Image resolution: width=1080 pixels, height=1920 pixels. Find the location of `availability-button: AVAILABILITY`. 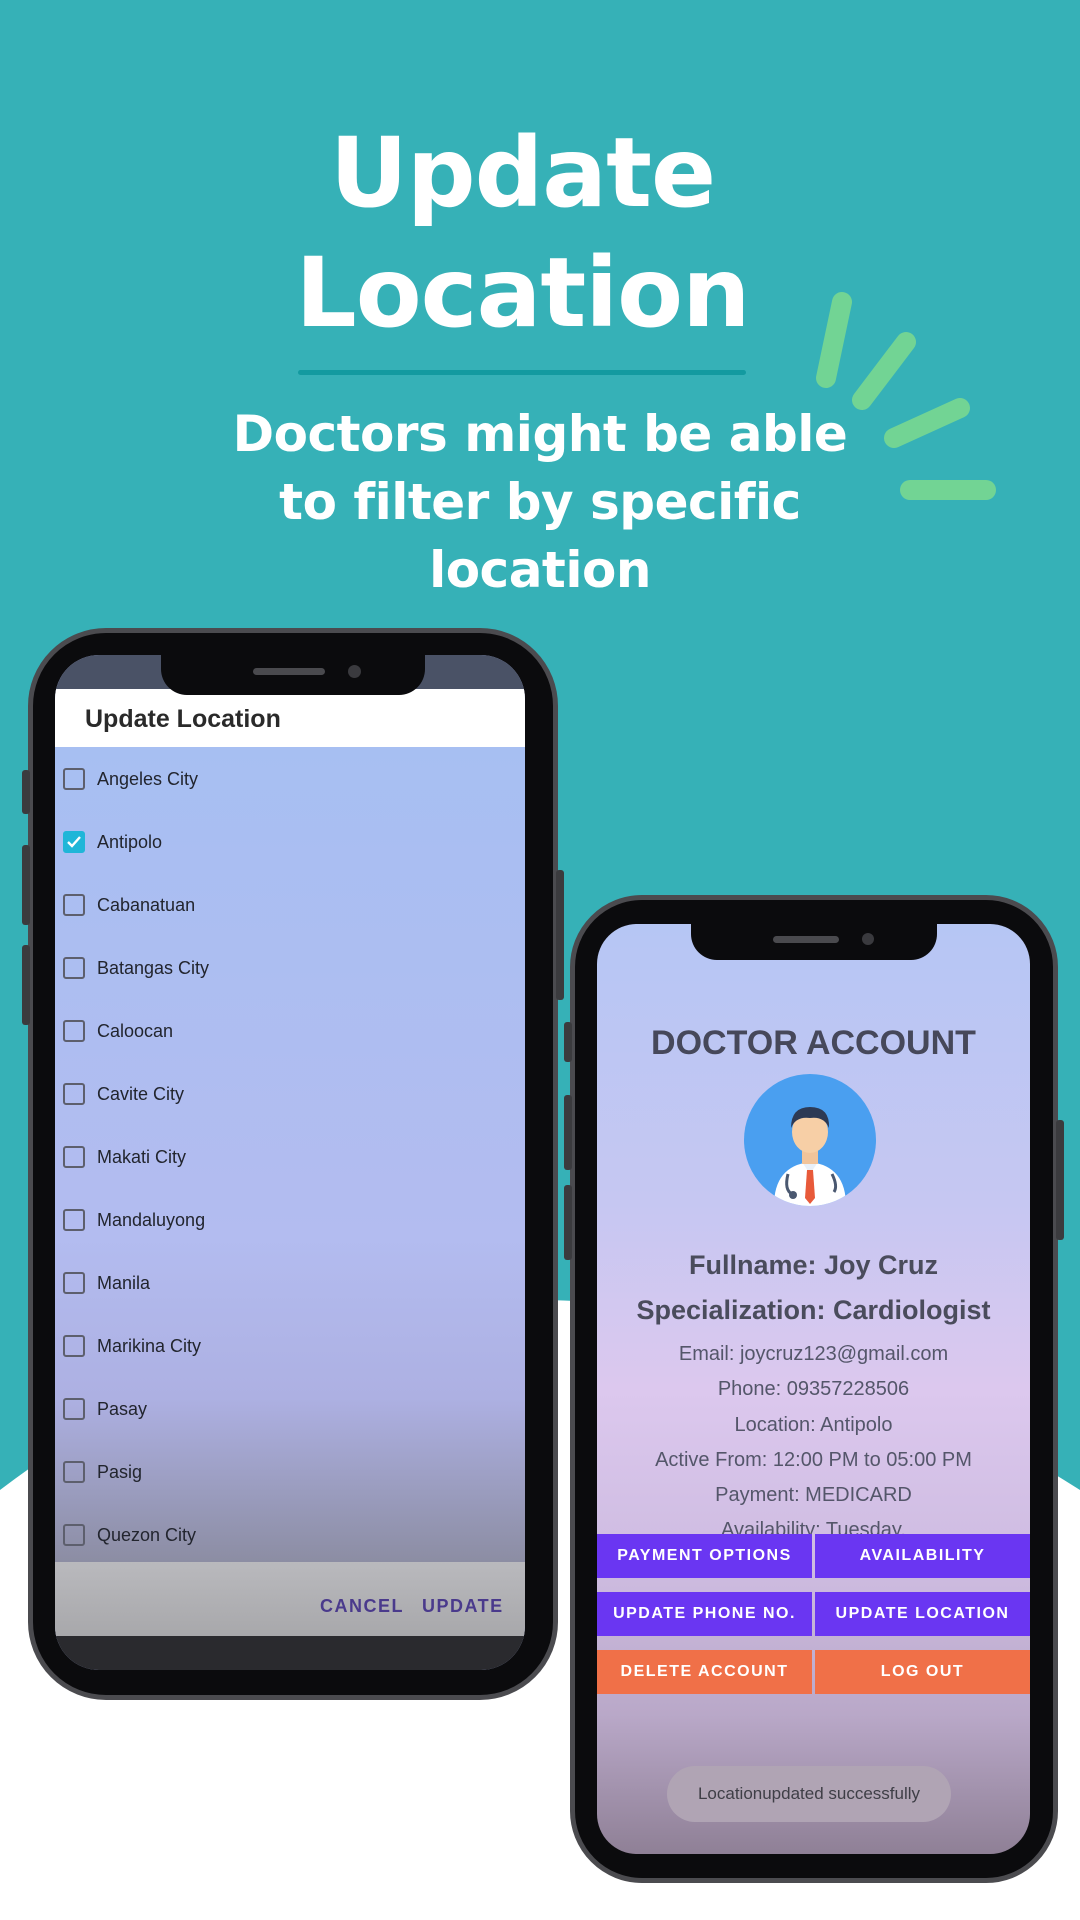

availability-button: AVAILABILITY is located at coordinates (922, 1556).